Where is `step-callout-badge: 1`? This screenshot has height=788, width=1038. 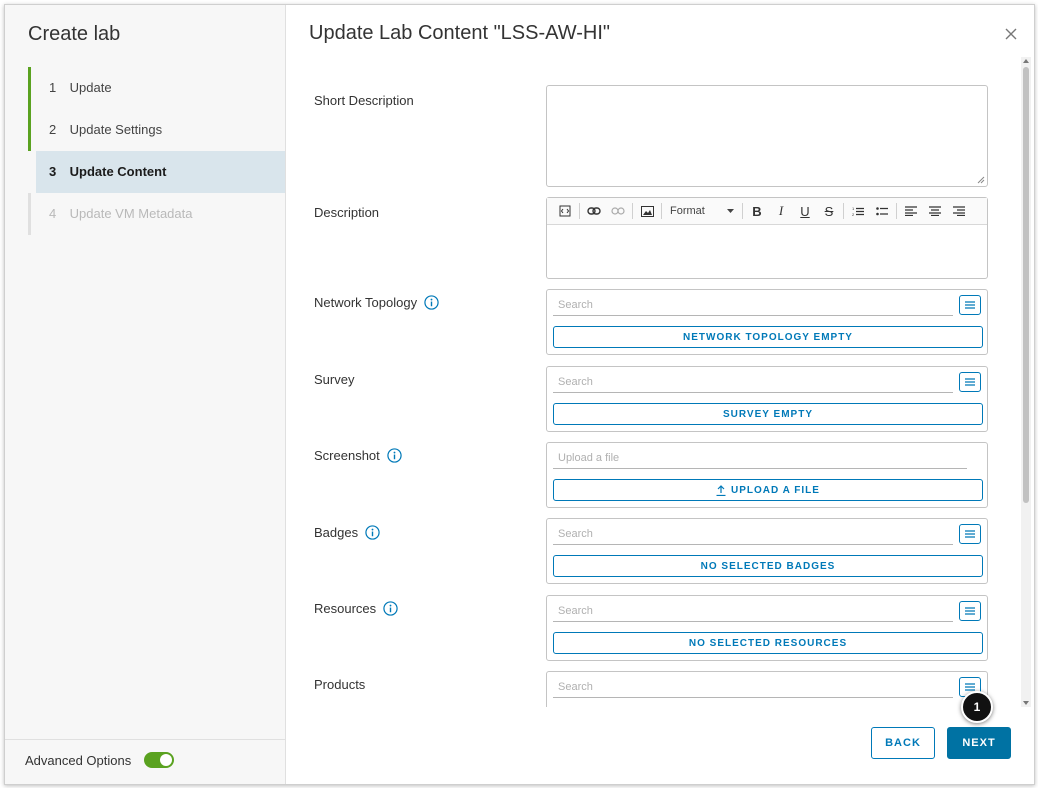
step-callout-badge: 1 is located at coordinates (977, 707).